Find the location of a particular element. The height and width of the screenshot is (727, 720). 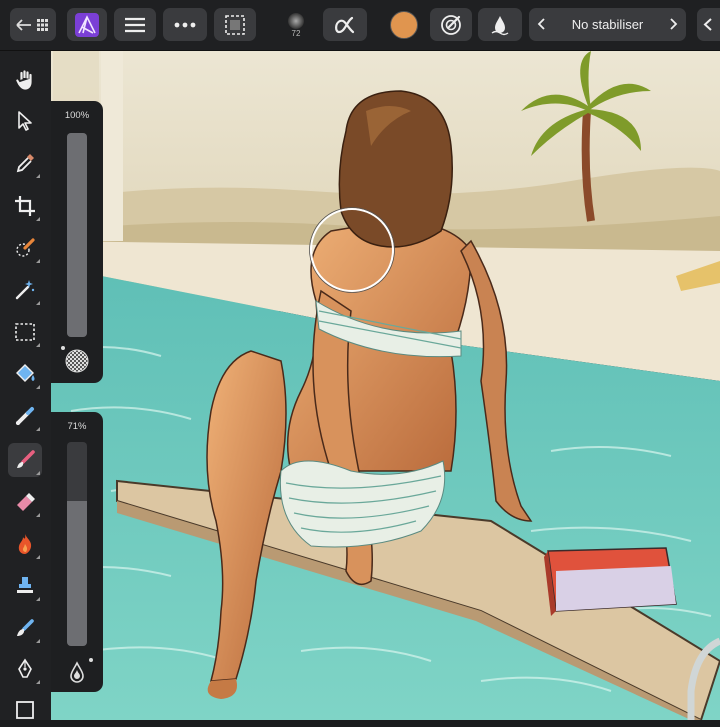

dashed-rectangle-icon is located at coordinates (25, 332).